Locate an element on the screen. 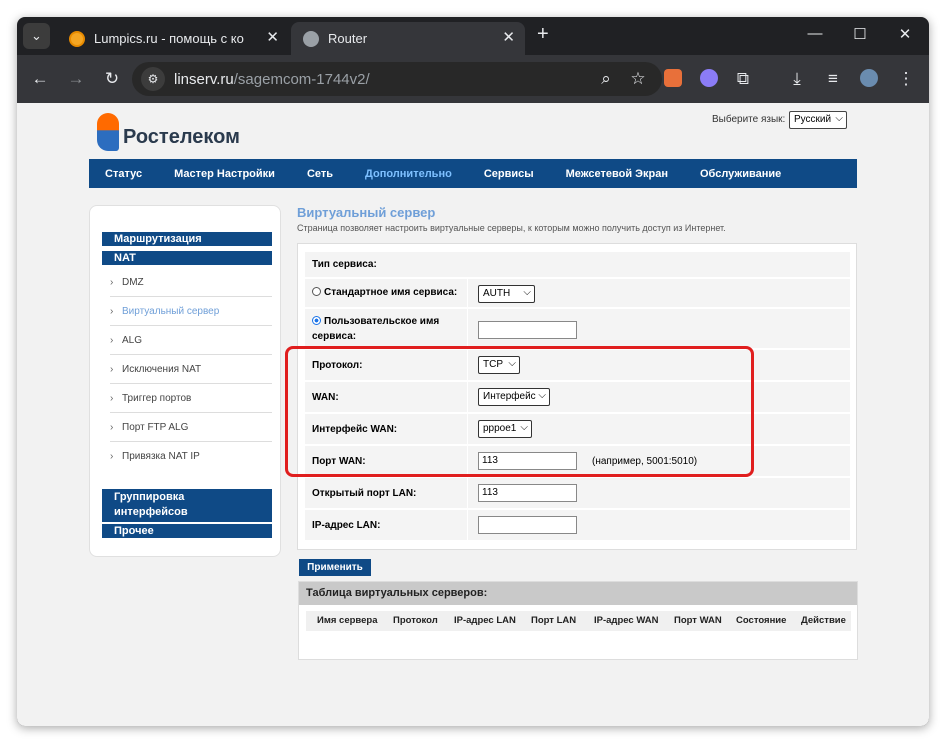 The image size is (946, 743). tab-lumpics: Lumpics.ru - помощь с компь ✕ is located at coordinates (173, 38).